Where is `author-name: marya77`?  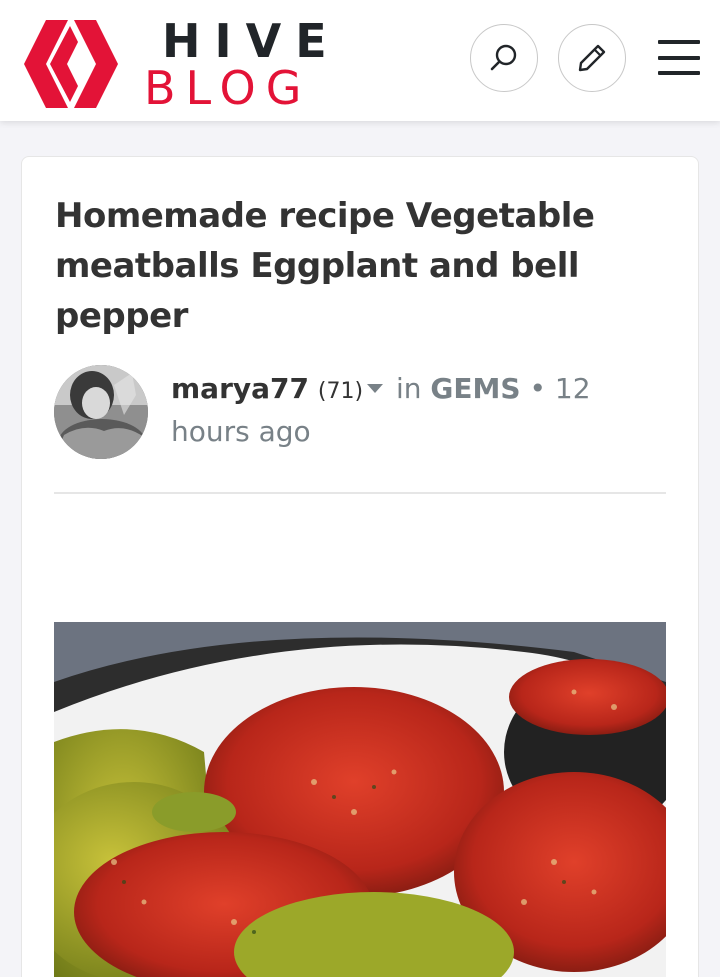 author-name: marya77 is located at coordinates (240, 388).